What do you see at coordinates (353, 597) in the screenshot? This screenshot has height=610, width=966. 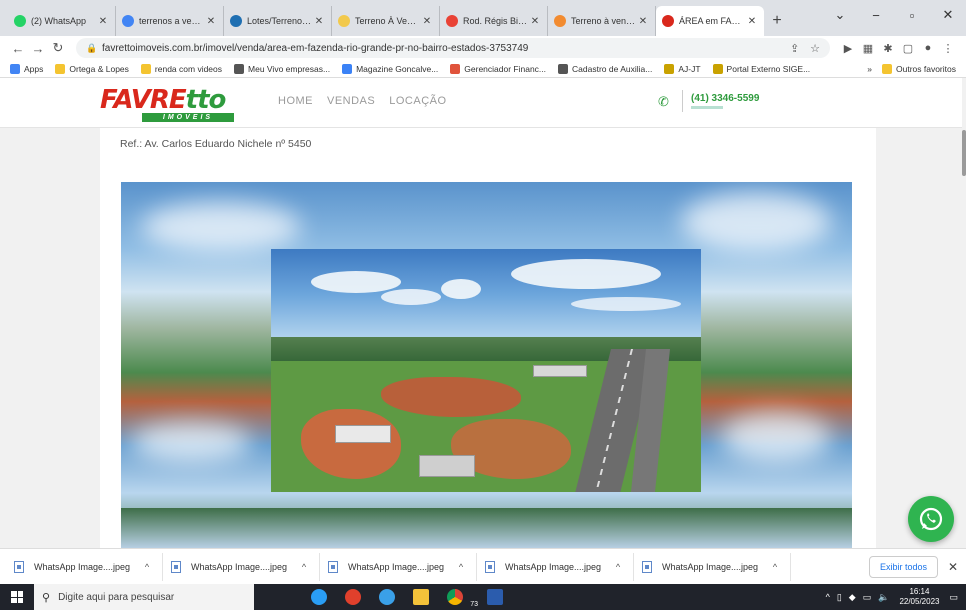 I see `taskbar-opera` at bounding box center [353, 597].